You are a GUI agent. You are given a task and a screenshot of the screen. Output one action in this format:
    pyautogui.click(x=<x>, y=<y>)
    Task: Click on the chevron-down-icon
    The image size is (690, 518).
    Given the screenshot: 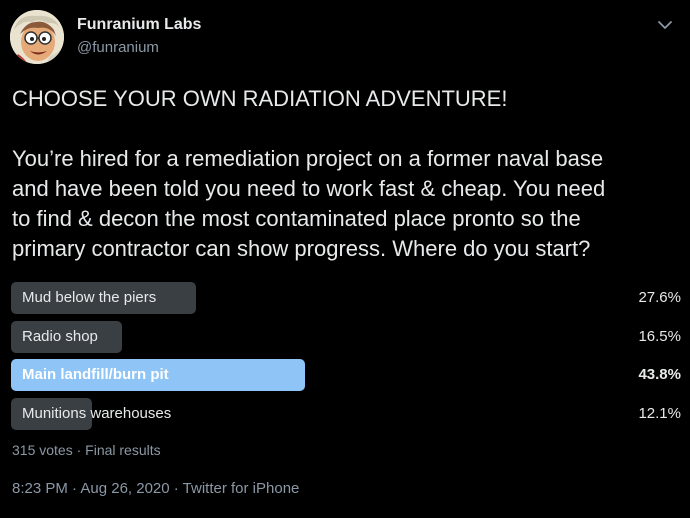 What is the action you would take?
    pyautogui.click(x=665, y=25)
    